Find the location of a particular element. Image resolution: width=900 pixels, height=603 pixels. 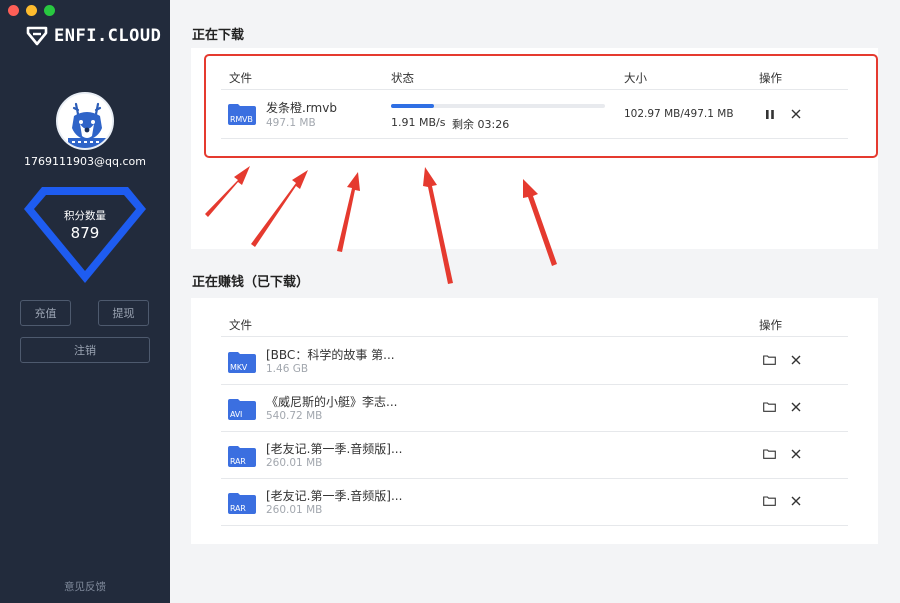

brand-name: ENFI.CLOUD is located at coordinates (108, 36).